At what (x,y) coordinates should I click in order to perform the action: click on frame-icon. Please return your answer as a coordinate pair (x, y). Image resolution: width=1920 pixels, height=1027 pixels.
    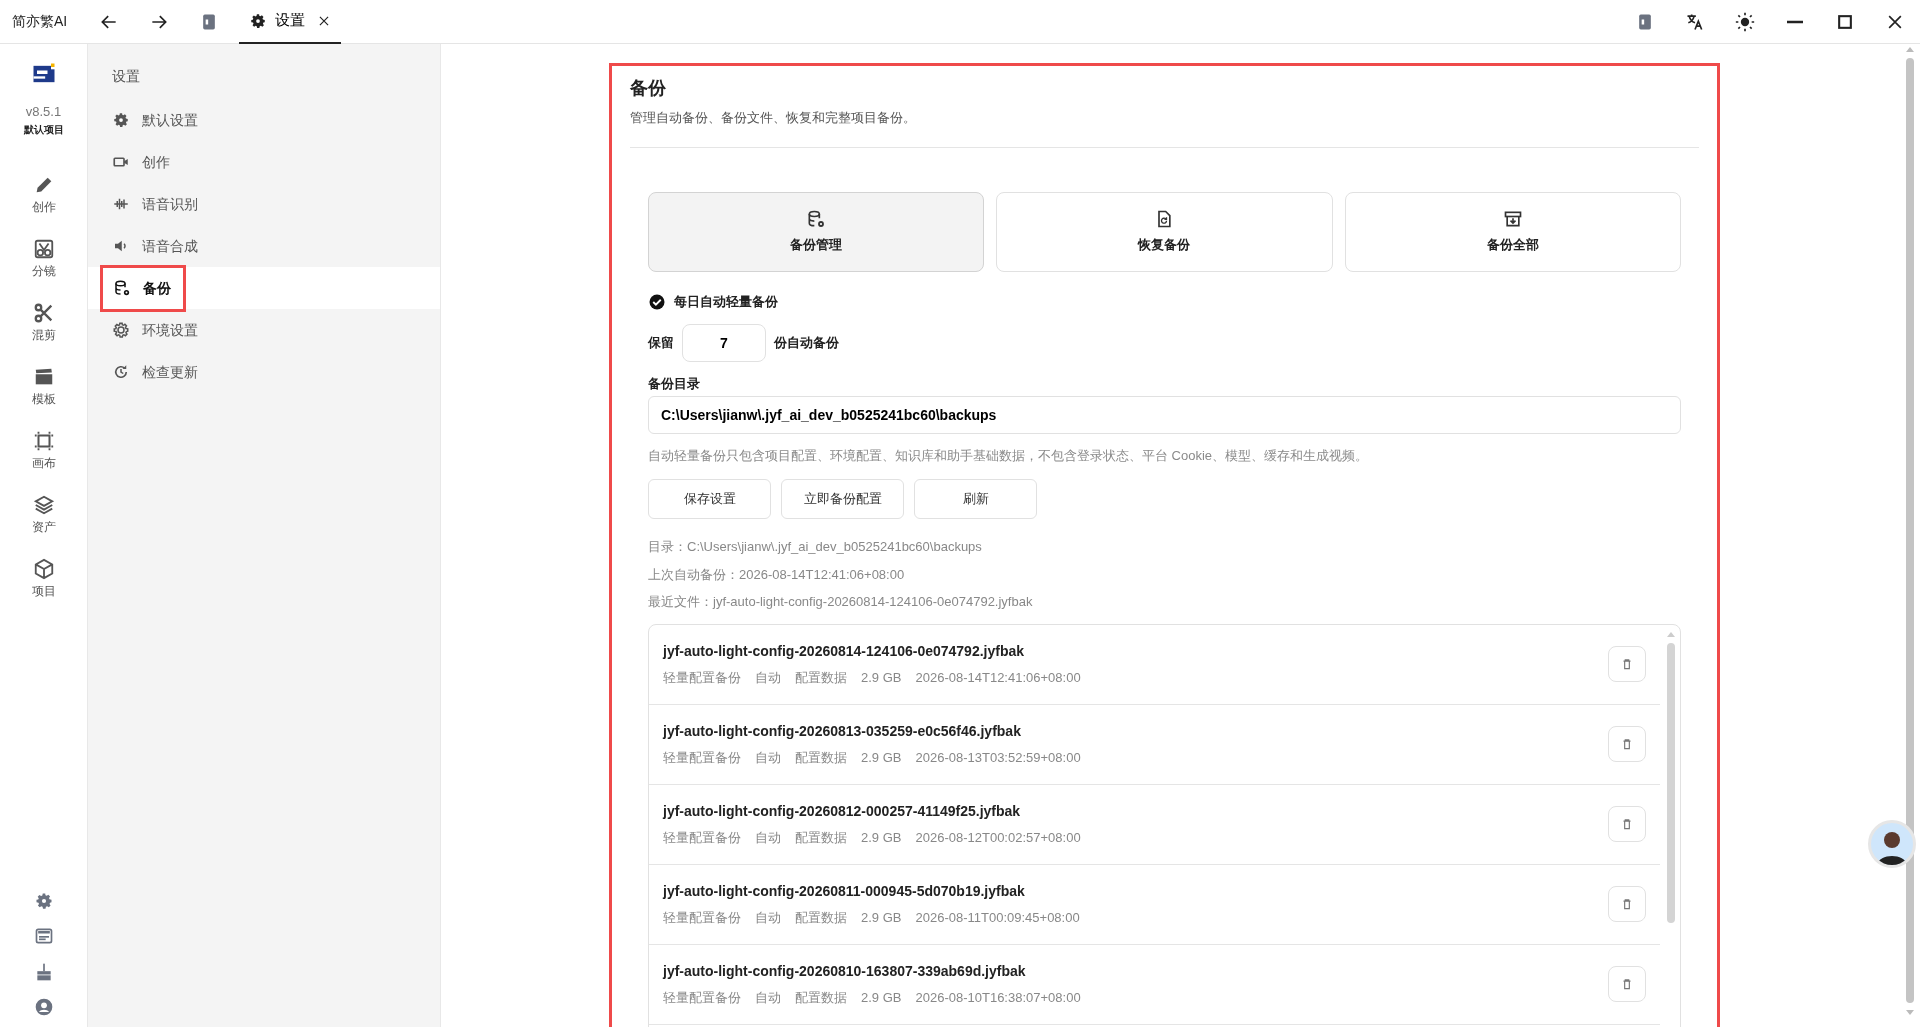
    Looking at the image, I should click on (43, 440).